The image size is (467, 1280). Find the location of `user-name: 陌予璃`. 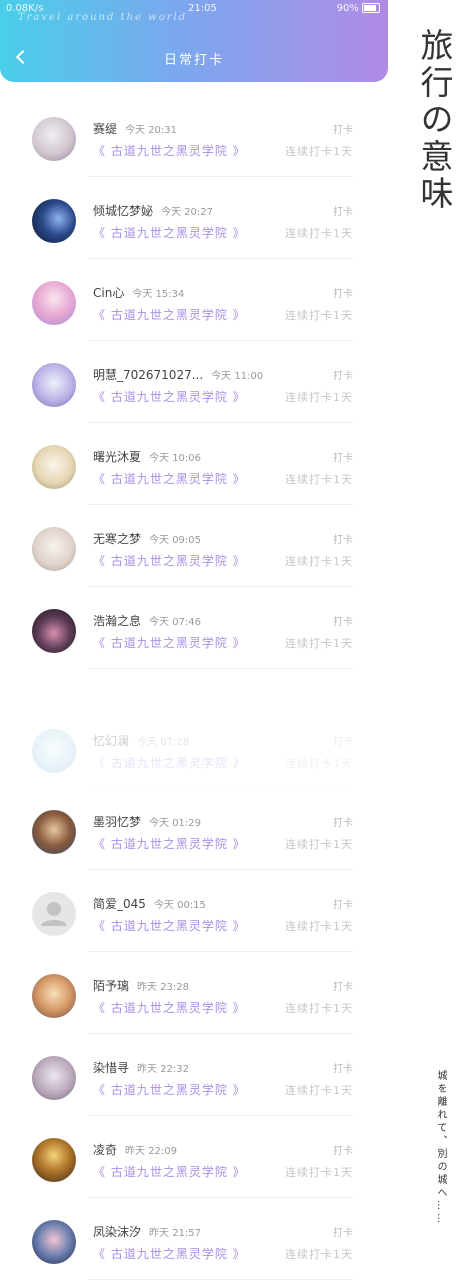

user-name: 陌予璃 is located at coordinates (111, 986).